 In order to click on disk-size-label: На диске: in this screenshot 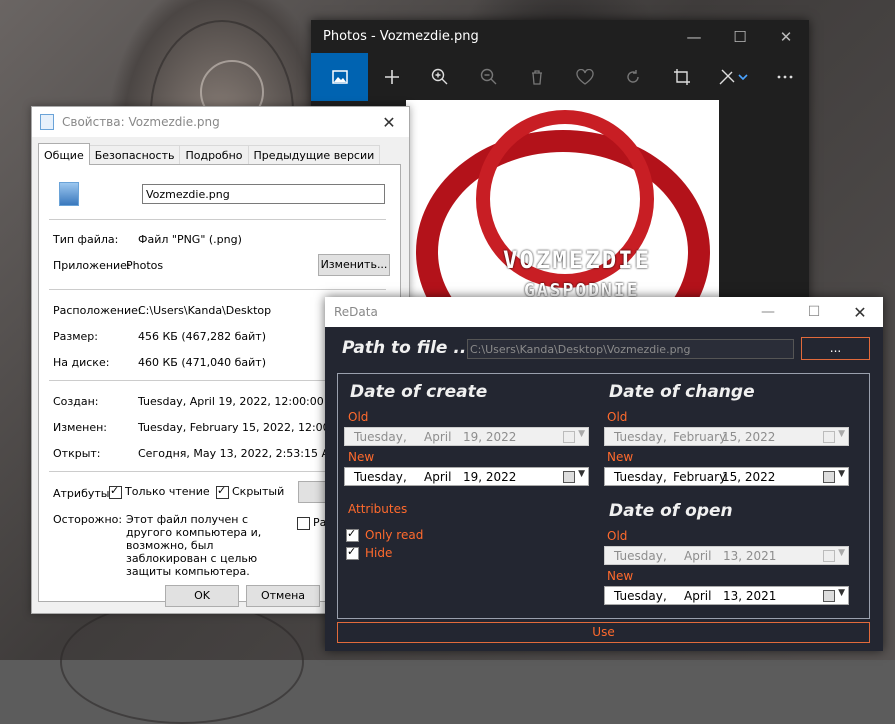, I will do `click(81, 362)`.